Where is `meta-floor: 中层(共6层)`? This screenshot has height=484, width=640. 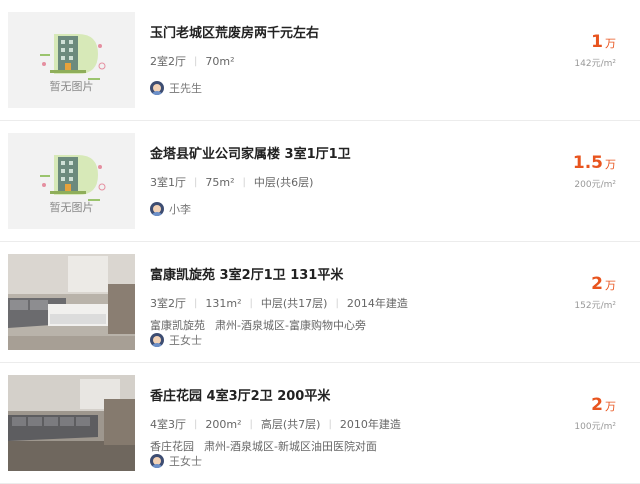 meta-floor: 中层(共6层) is located at coordinates (283, 182).